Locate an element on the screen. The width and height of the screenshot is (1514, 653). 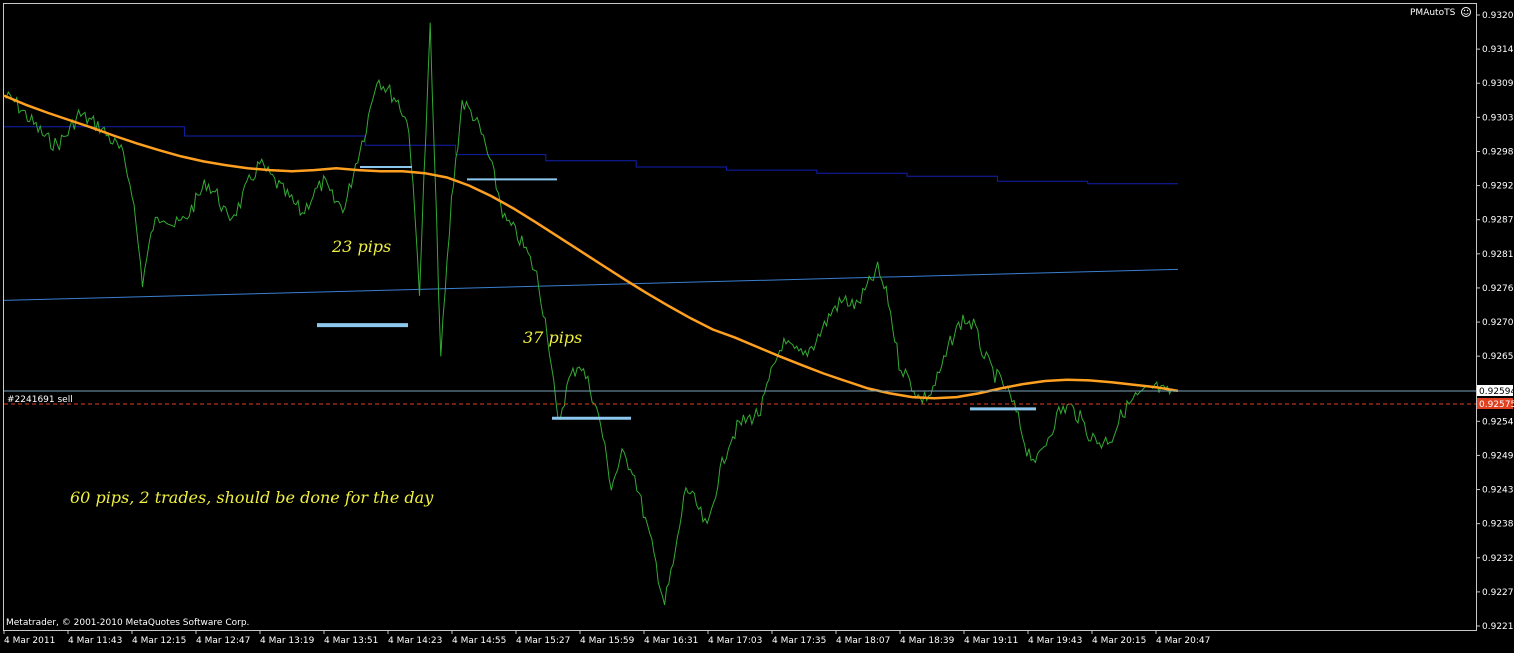
x-tick-label: 4 Mar 2011 is located at coordinates (29, 641).